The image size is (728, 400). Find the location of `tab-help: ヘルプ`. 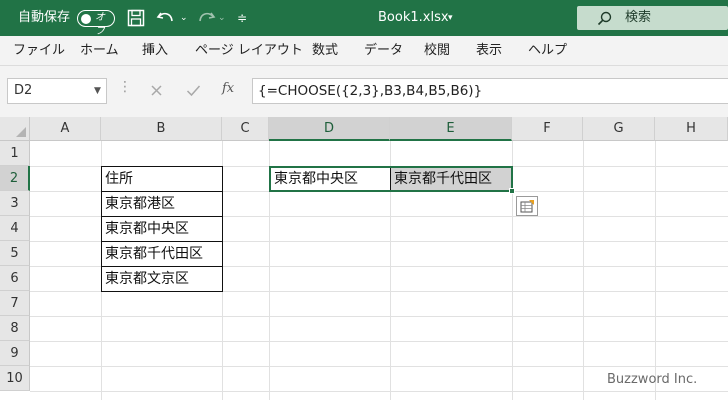

tab-help: ヘルプ is located at coordinates (547, 51).